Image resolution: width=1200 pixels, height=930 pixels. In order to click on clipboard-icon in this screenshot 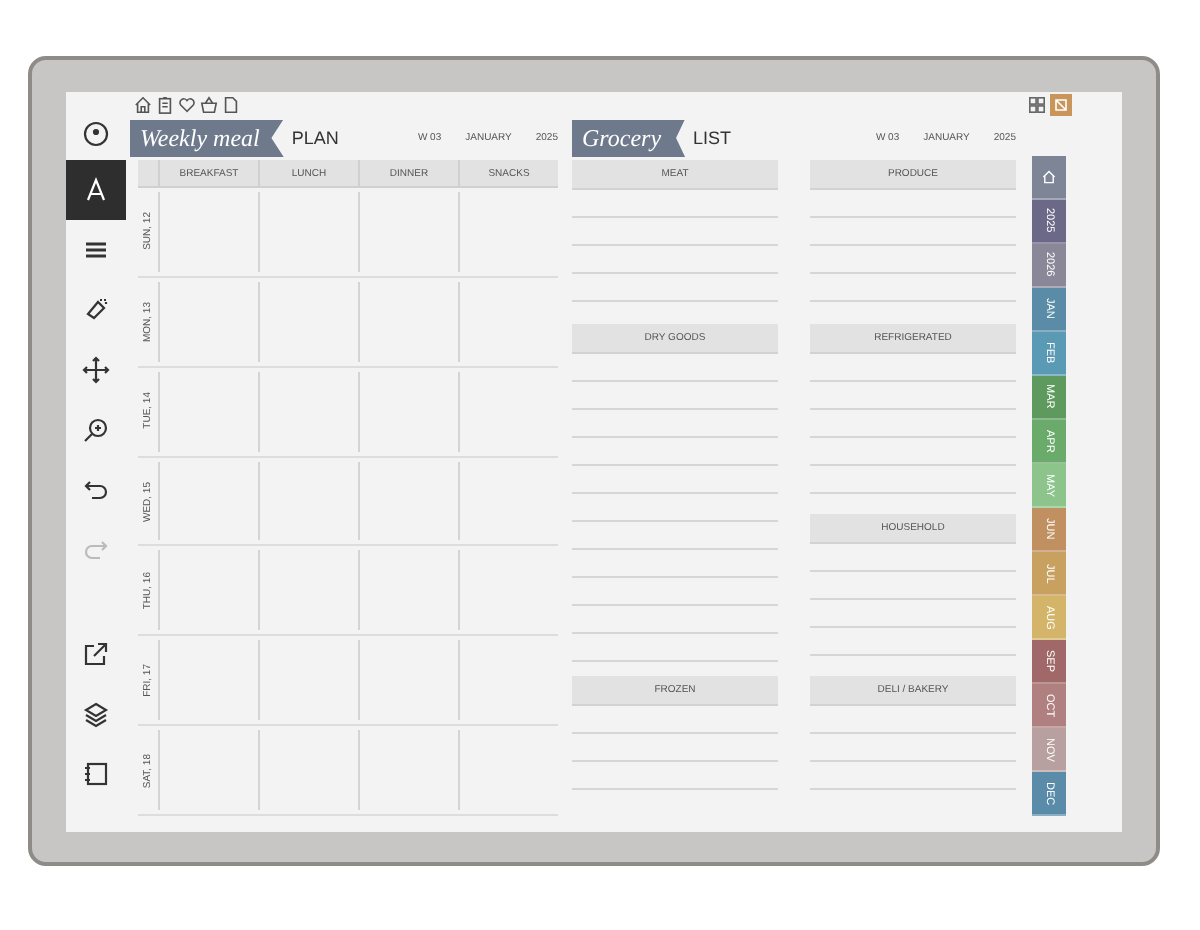, I will do `click(165, 104)`.